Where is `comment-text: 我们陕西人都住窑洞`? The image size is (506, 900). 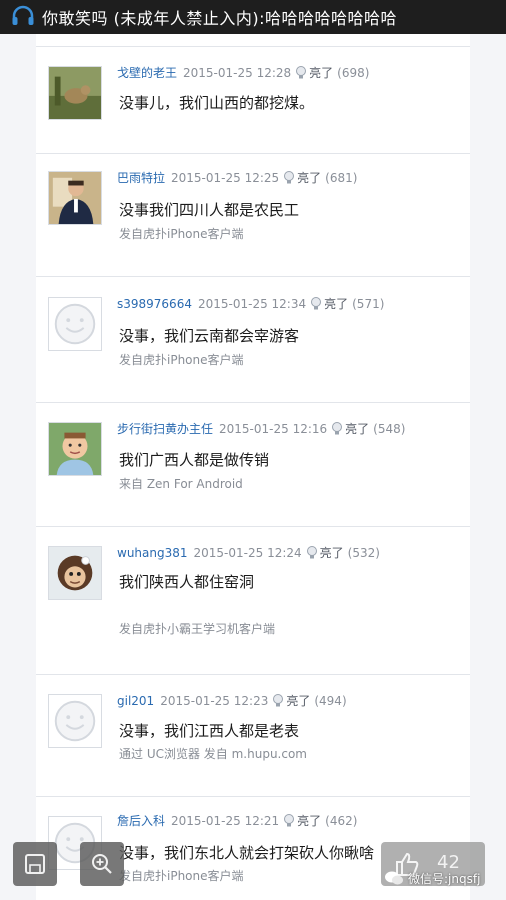 comment-text: 我们陕西人都住窑洞 is located at coordinates (187, 582).